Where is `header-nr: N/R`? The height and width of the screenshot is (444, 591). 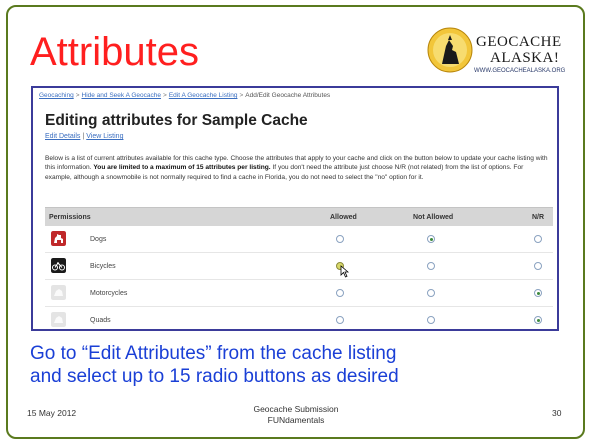
header-nr: N/R is located at coordinates (538, 217).